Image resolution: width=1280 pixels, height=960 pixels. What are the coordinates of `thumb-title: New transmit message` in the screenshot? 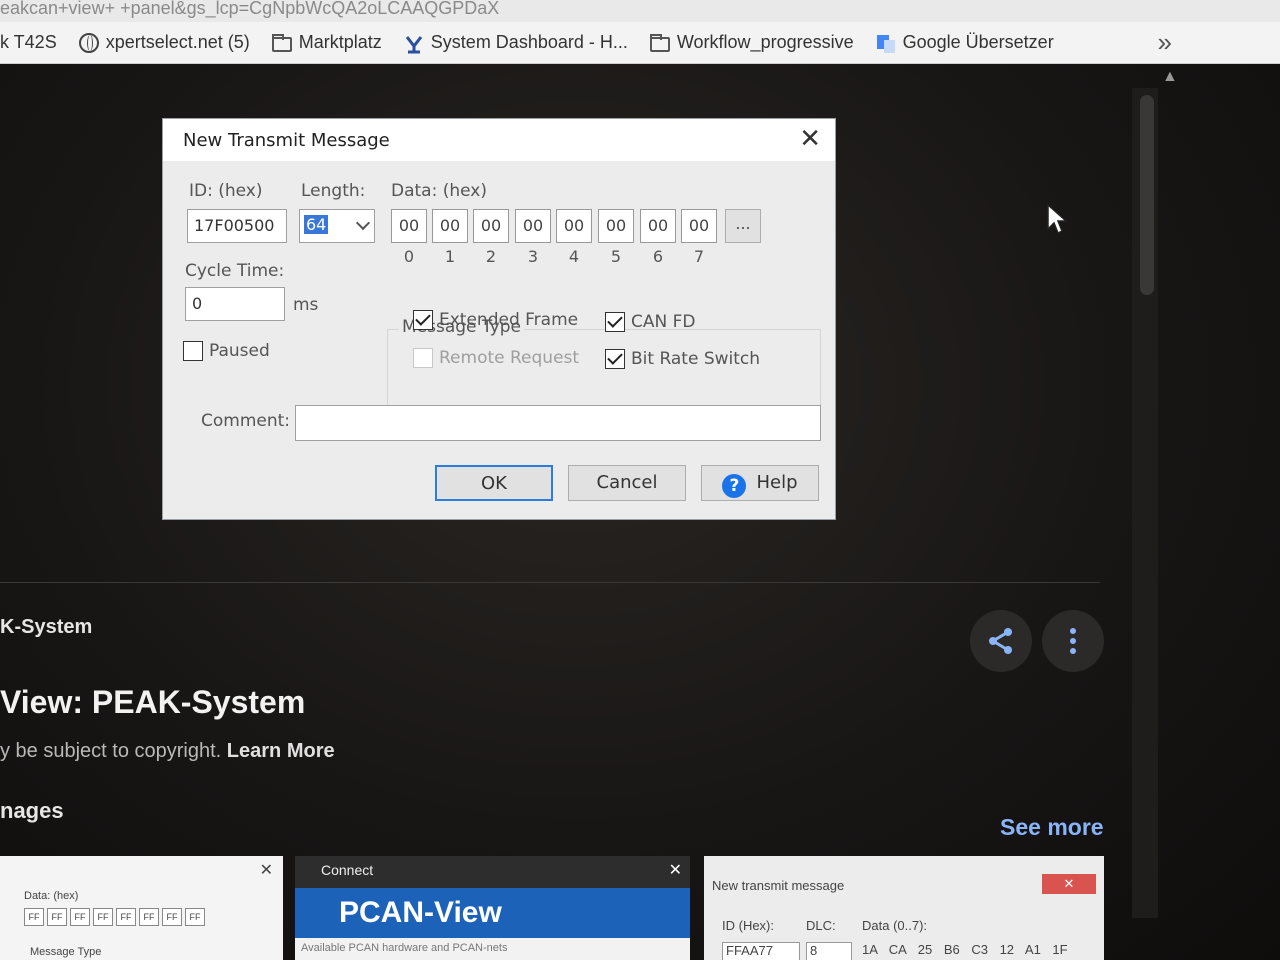 It's located at (778, 885).